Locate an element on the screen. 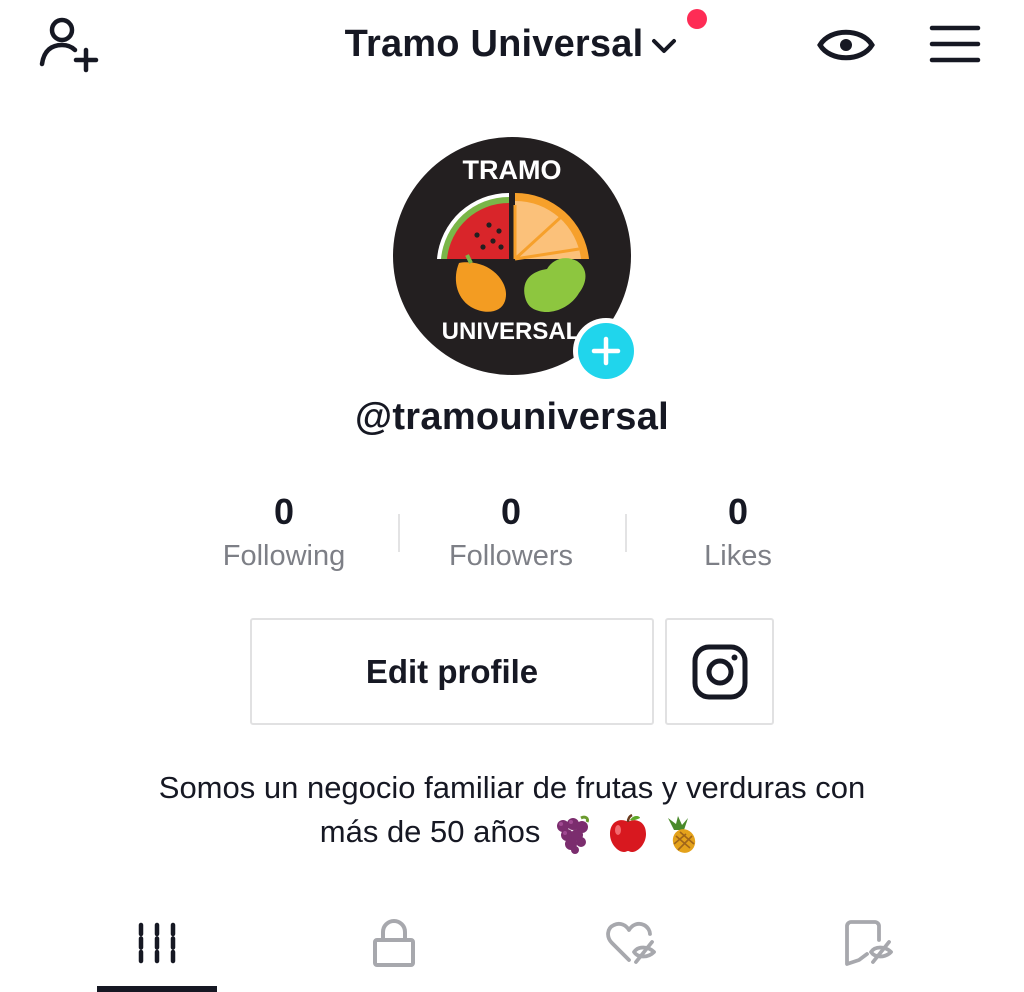  top-bar: Tramo Universal is located at coordinates (512, 45).